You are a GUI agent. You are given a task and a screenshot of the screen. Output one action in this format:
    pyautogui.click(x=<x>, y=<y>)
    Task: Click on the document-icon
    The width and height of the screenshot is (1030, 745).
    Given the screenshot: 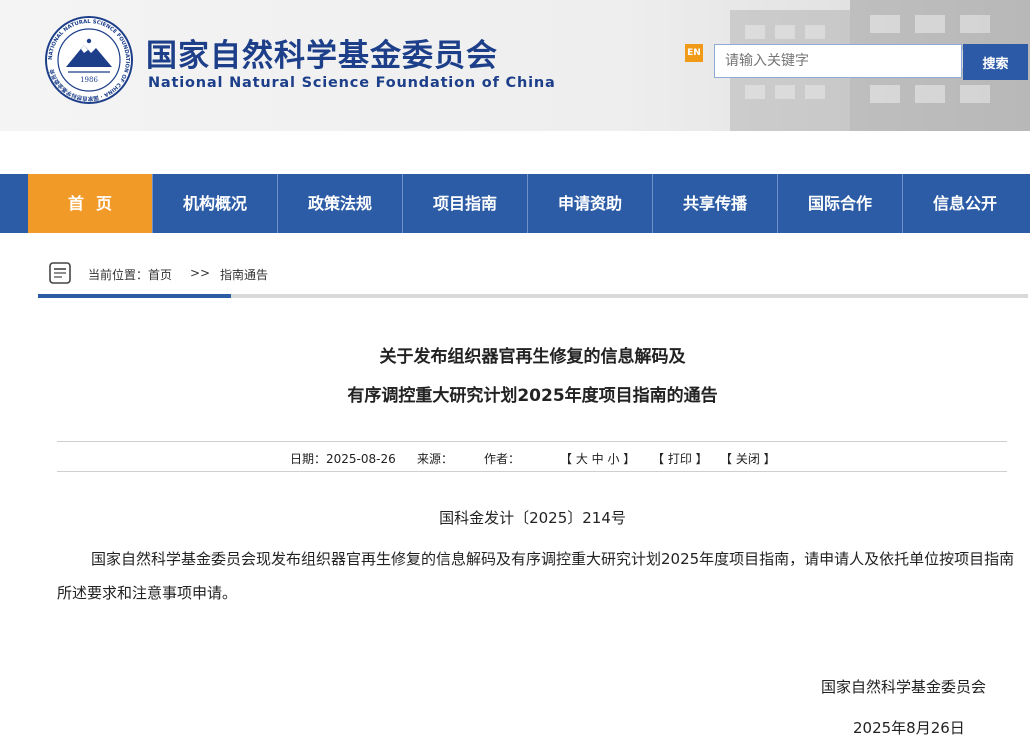 What is the action you would take?
    pyautogui.click(x=60, y=273)
    